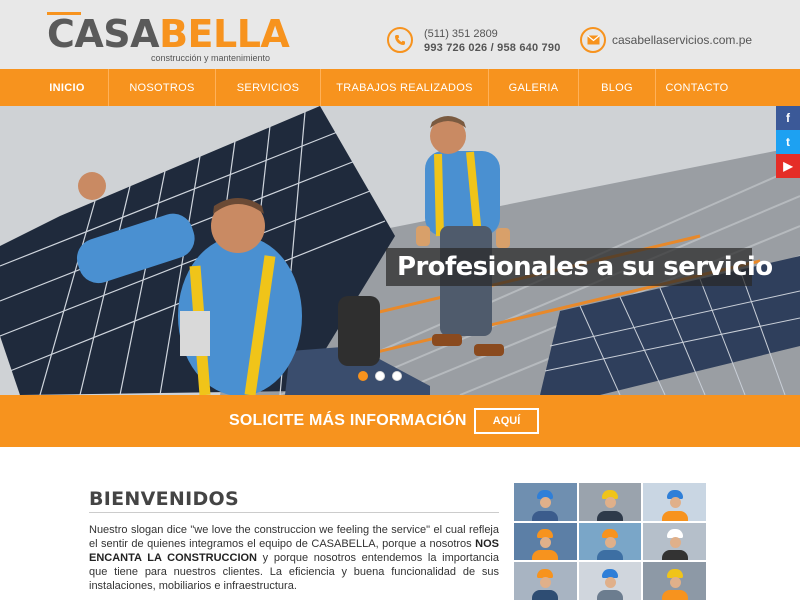 This screenshot has height=600, width=800. What do you see at coordinates (788, 142) in the screenshot?
I see `twitter-icon: t` at bounding box center [788, 142].